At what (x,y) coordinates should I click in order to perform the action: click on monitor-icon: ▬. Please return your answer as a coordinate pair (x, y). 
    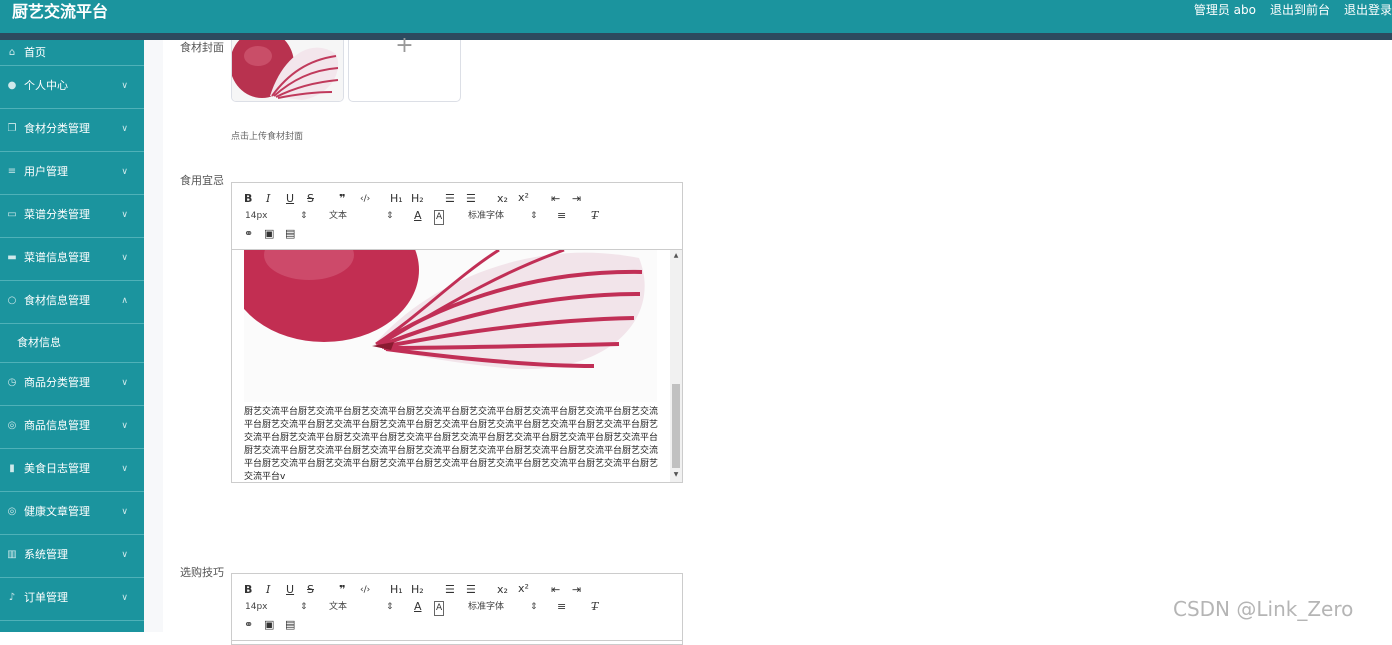
    Looking at the image, I should click on (12, 257).